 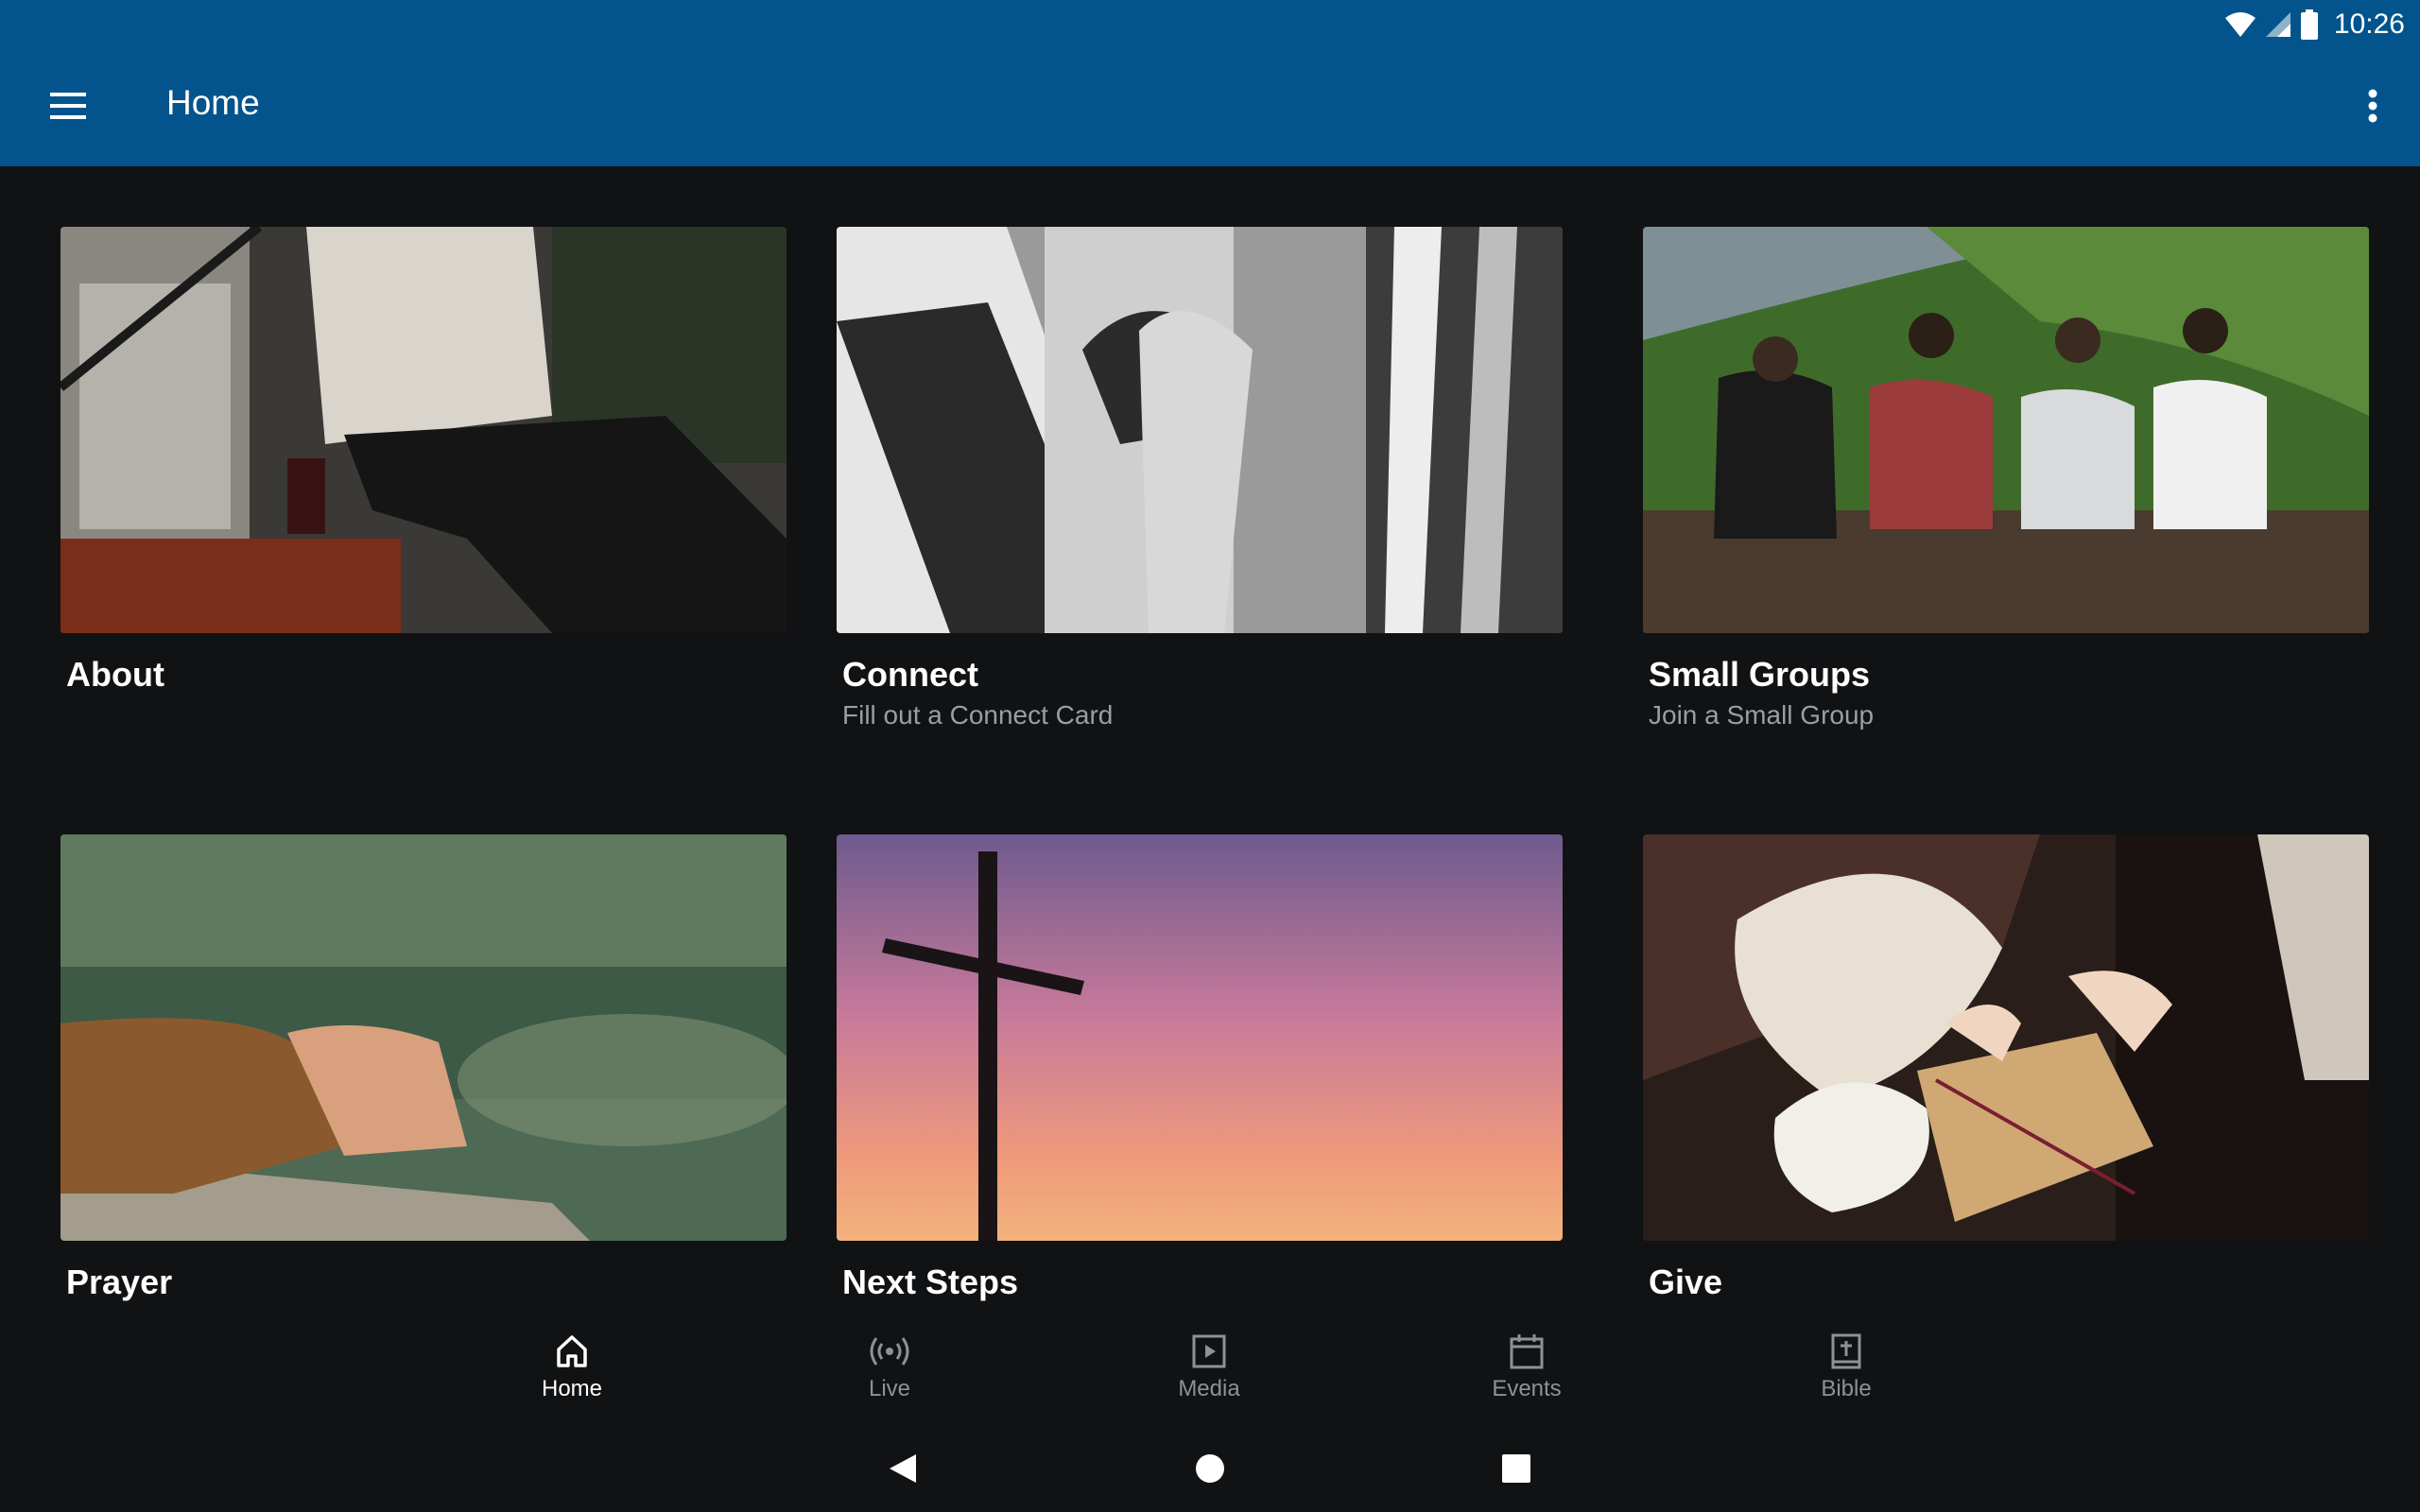 I want to click on nav-label: Events, so click(x=1527, y=1388).